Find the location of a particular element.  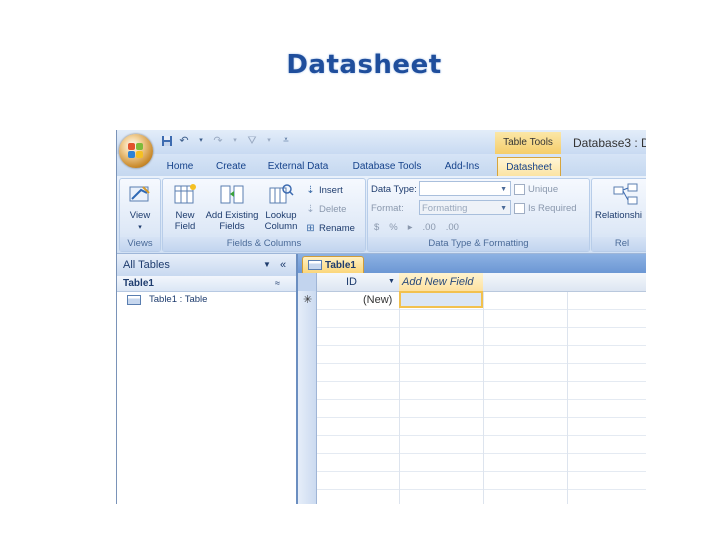

unique-check-box is located at coordinates (519, 189).